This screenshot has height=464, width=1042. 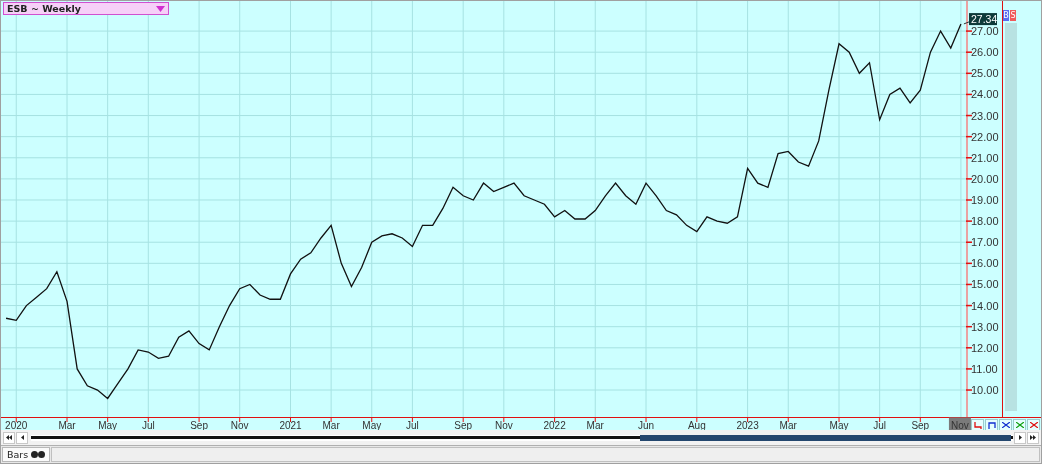 I want to click on status-tab: Bars, so click(x=26, y=454).